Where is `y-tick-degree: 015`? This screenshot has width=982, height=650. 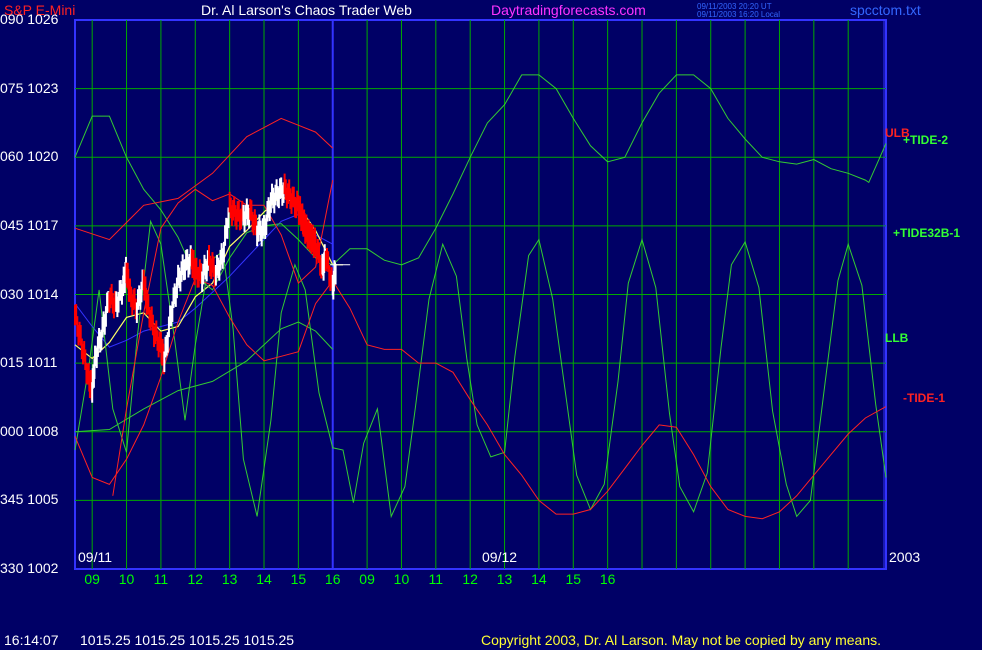
y-tick-degree: 015 is located at coordinates (12, 362).